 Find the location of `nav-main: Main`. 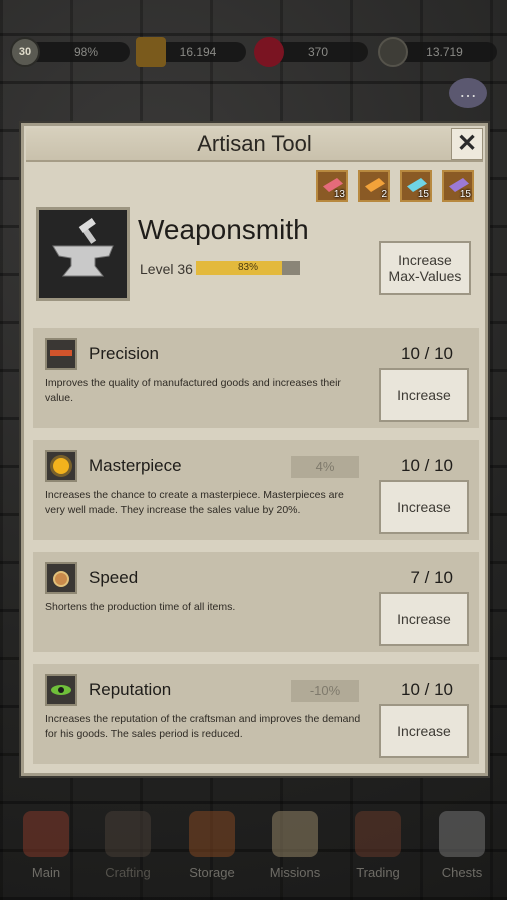

nav-main: Main is located at coordinates (46, 845).